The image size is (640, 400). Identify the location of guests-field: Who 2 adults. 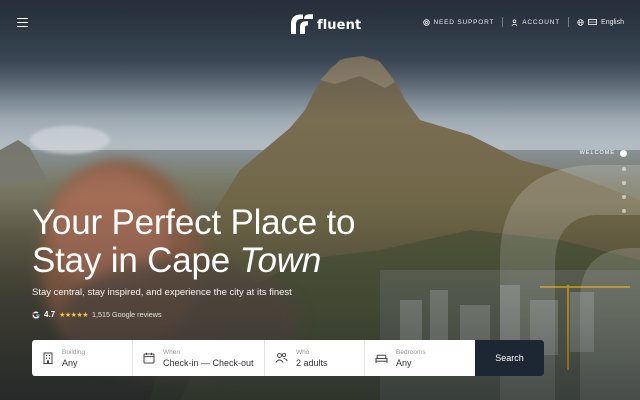
(315, 358).